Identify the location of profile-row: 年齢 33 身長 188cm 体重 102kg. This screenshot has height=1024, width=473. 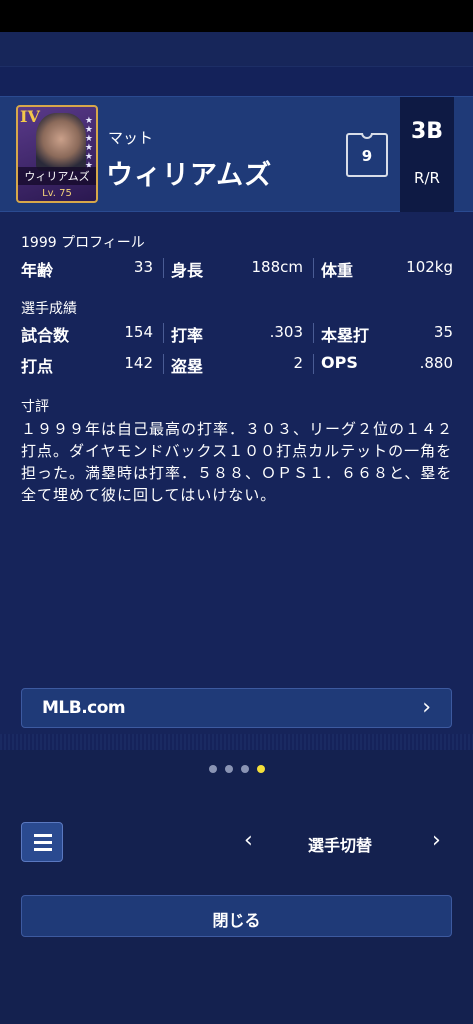
(237, 268).